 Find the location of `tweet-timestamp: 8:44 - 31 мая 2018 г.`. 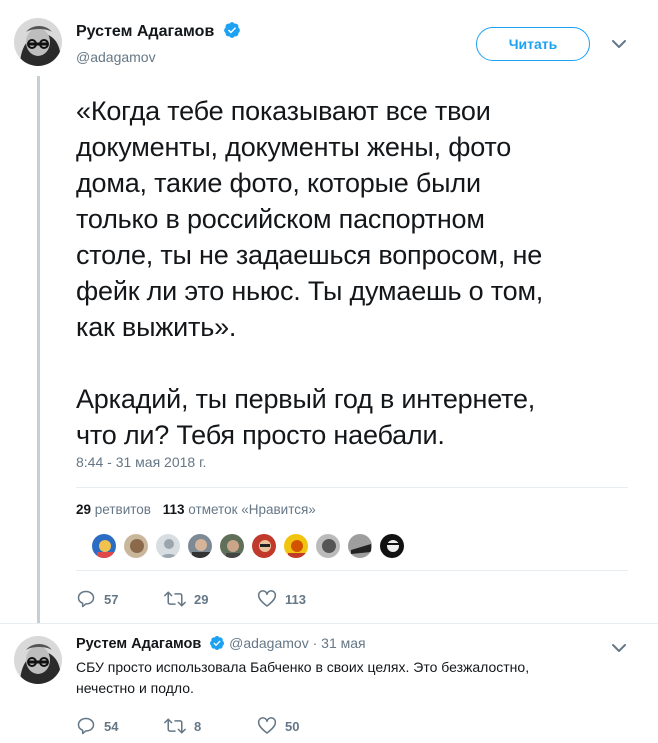

tweet-timestamp: 8:44 - 31 мая 2018 г. is located at coordinates (141, 462).